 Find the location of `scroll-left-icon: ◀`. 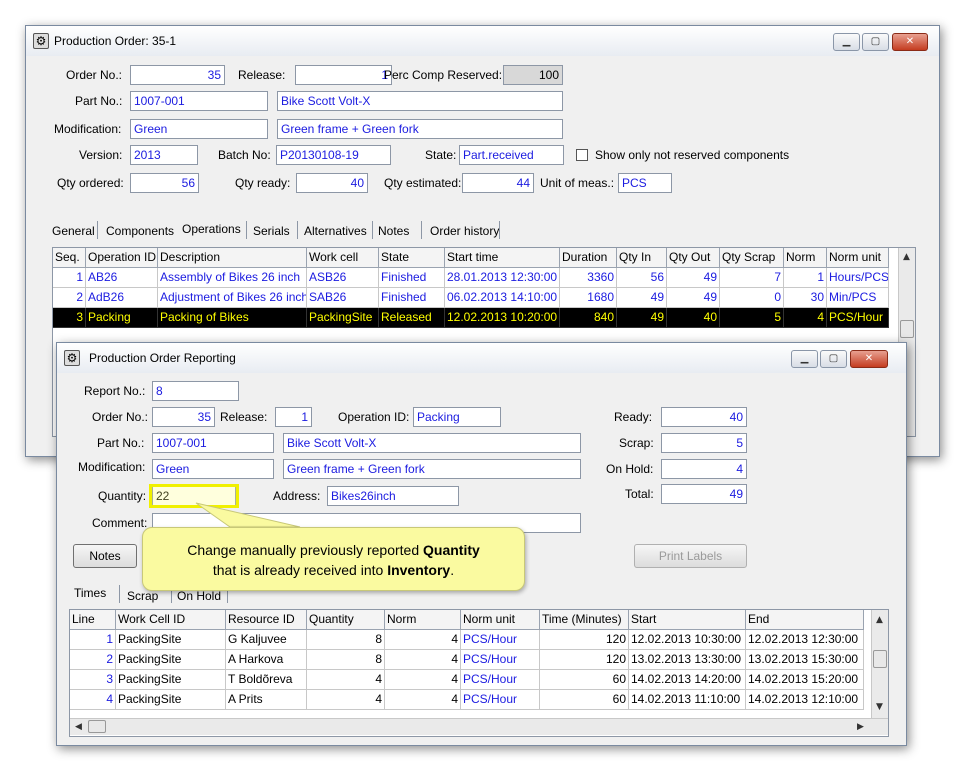

scroll-left-icon: ◀ is located at coordinates (78, 727).